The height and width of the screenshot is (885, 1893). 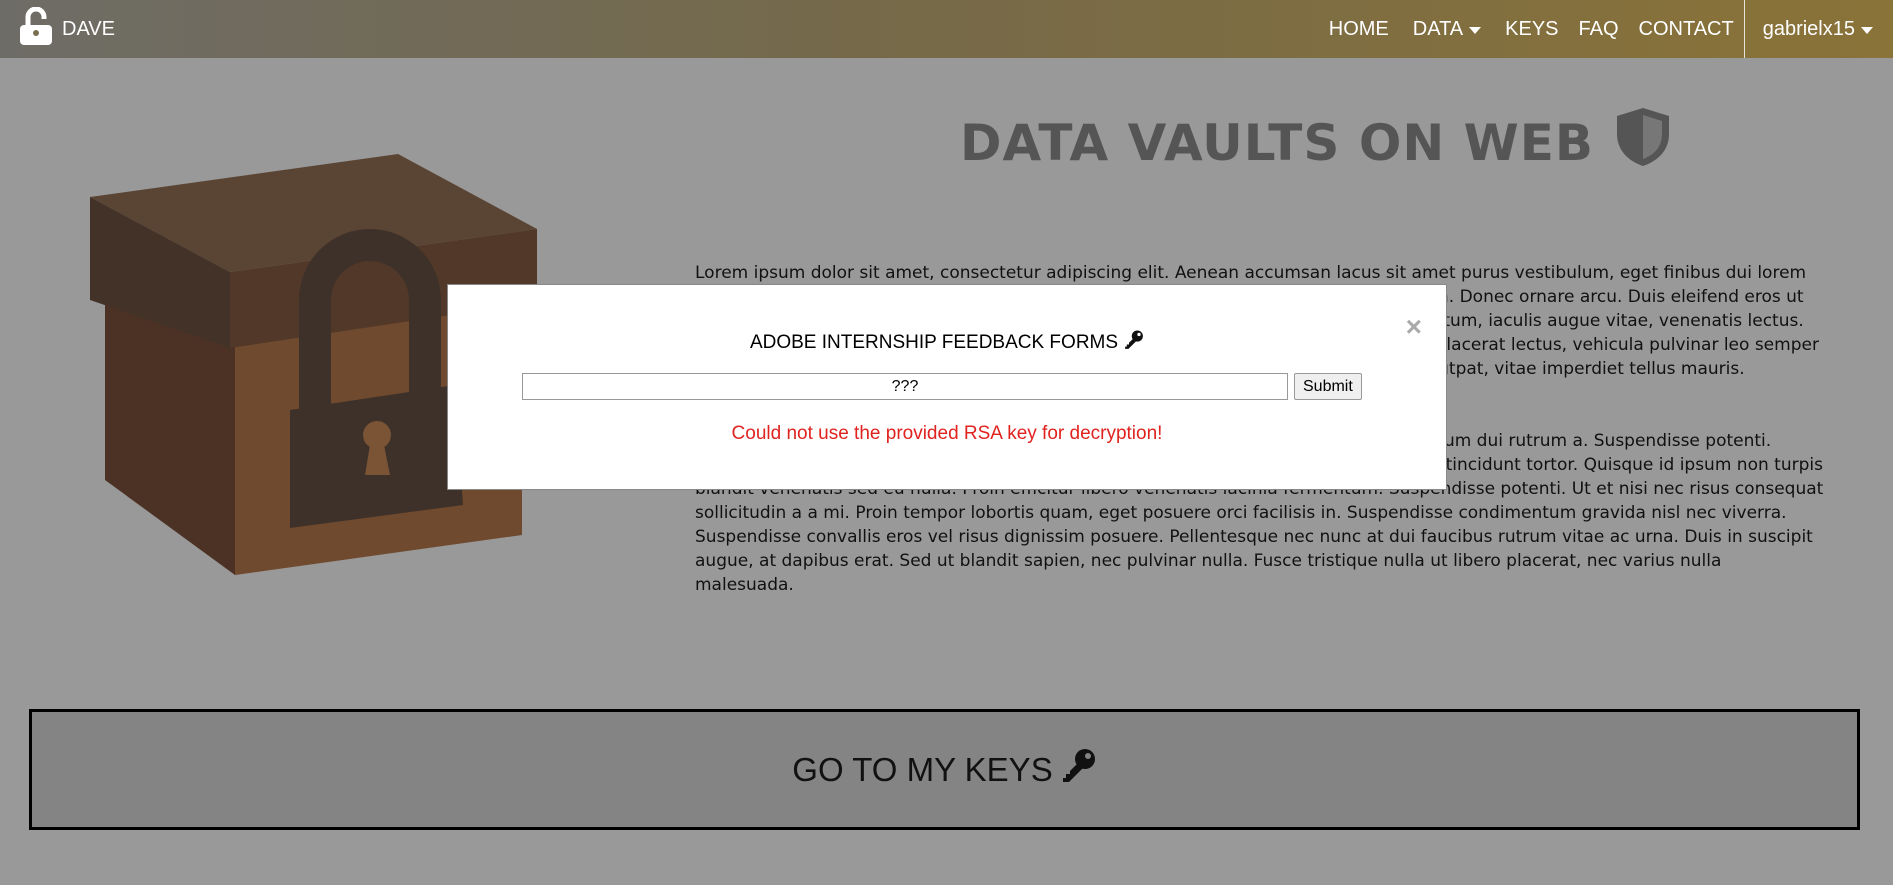 I want to click on brand: DAVE, so click(x=66, y=29).